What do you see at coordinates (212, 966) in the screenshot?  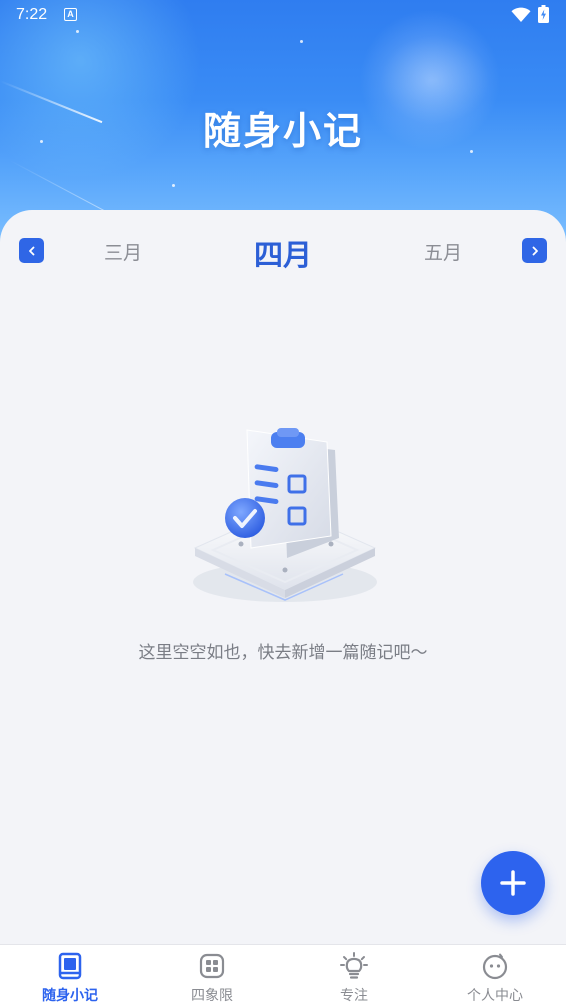 I see `grid-icon` at bounding box center [212, 966].